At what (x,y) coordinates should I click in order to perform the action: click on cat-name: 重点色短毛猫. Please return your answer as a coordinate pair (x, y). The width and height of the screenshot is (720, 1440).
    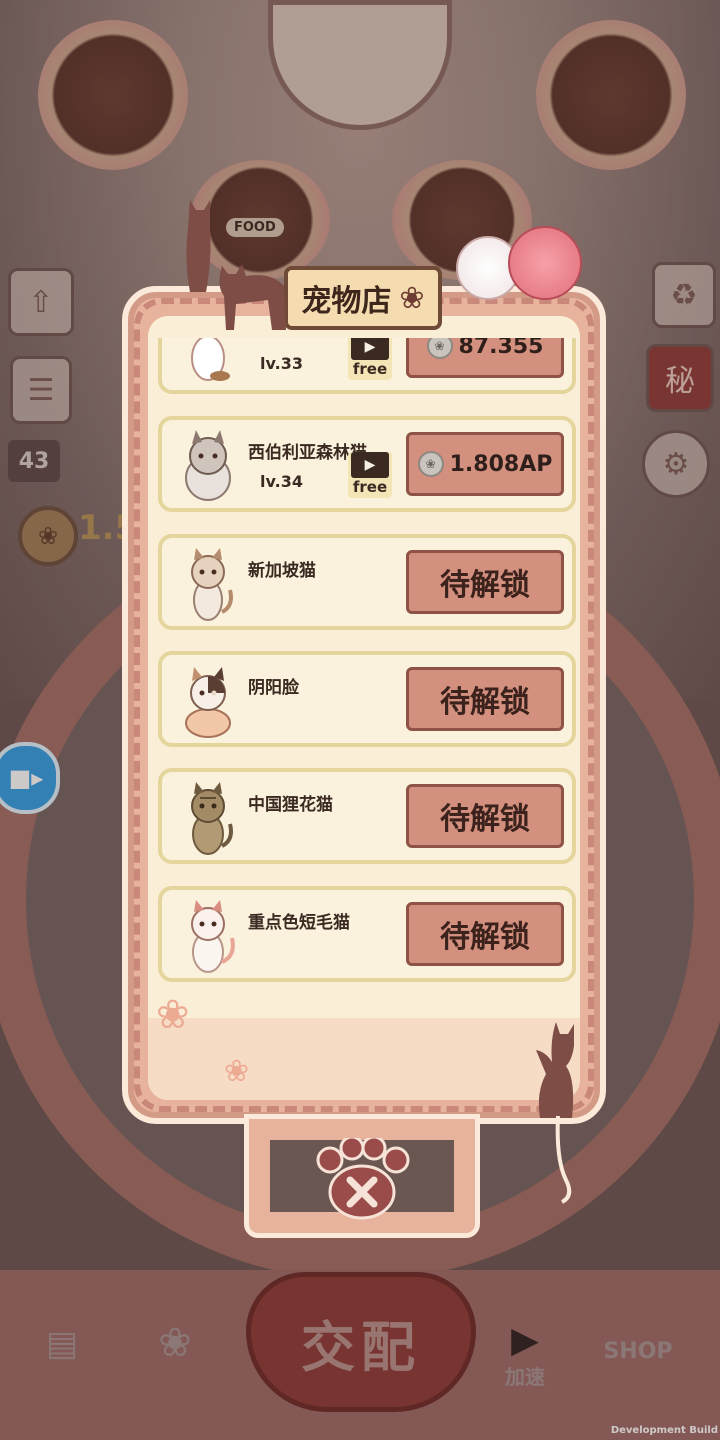
    Looking at the image, I should click on (299, 923).